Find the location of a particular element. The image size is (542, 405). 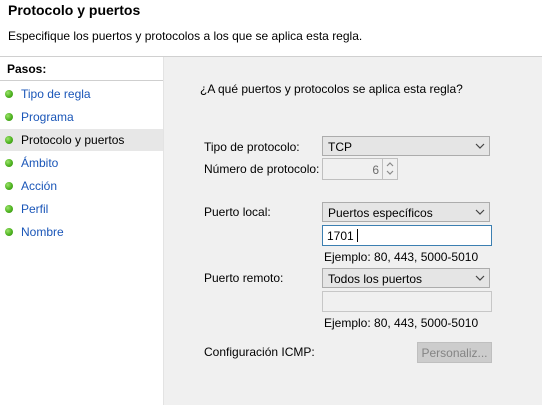

step-label: Programa is located at coordinates (47, 117).